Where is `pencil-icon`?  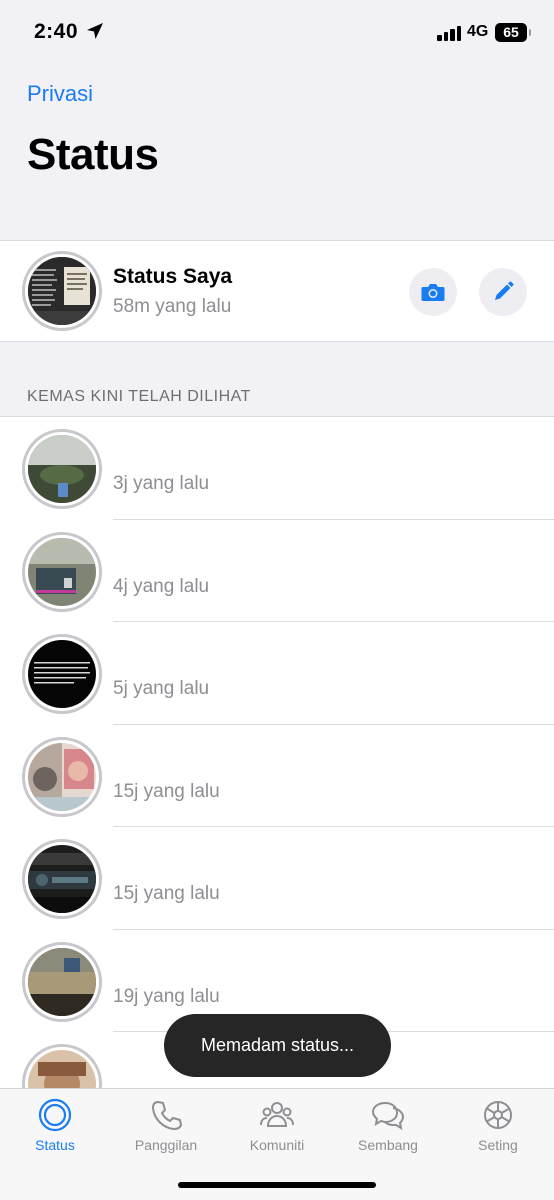 pencil-icon is located at coordinates (504, 290).